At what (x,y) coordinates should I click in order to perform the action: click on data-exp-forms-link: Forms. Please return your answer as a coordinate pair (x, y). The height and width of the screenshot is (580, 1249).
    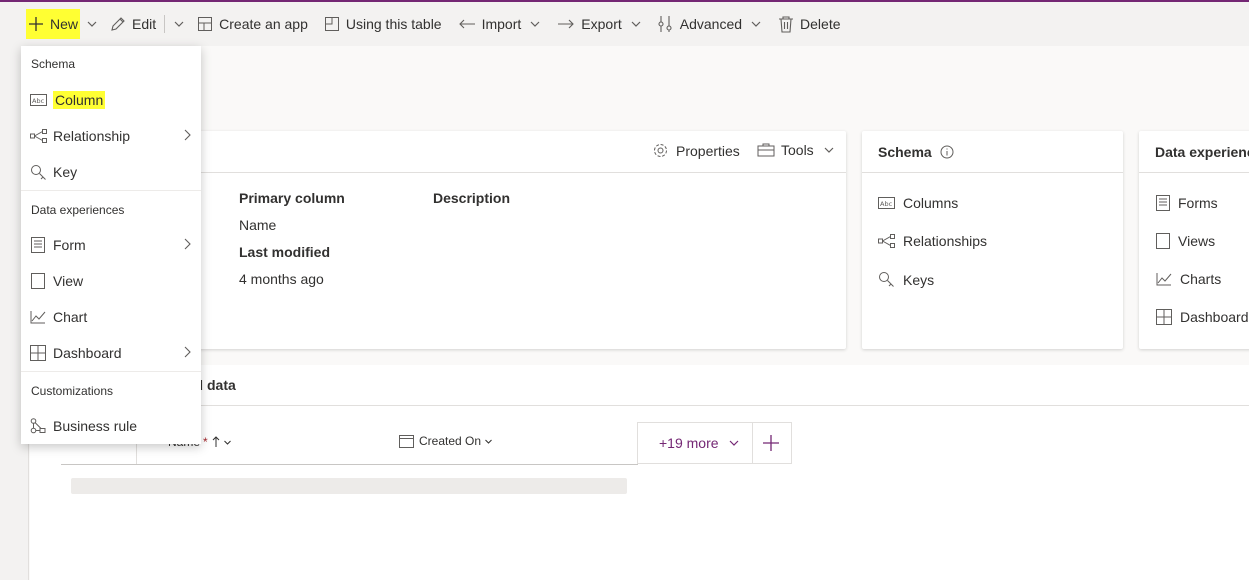
    Looking at the image, I should click on (1187, 203).